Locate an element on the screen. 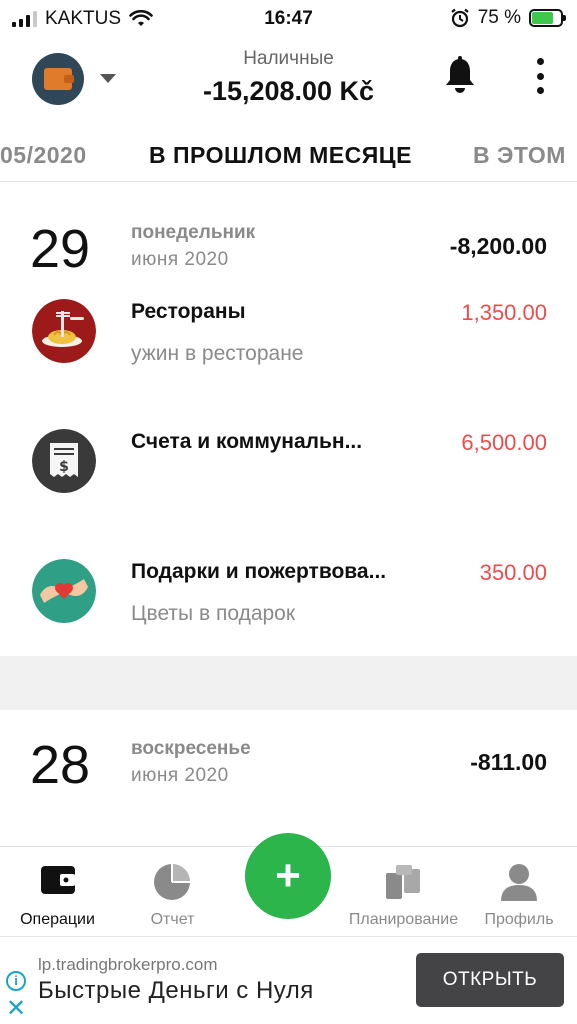 The height and width of the screenshot is (1024, 577). add-transaction-button: + is located at coordinates (288, 876).